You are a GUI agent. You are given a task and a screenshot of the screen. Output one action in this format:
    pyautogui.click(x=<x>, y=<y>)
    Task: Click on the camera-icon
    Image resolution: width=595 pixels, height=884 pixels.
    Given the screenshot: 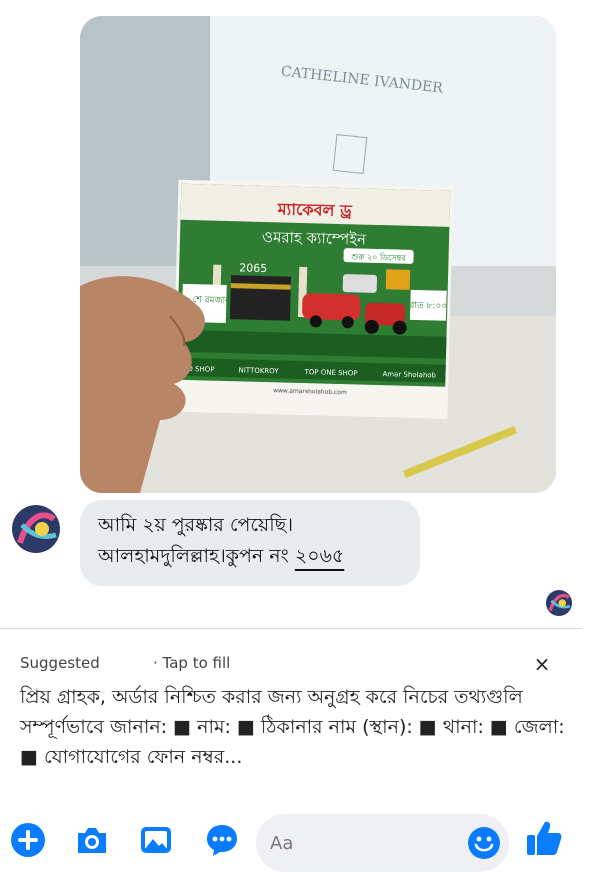 What is the action you would take?
    pyautogui.click(x=92, y=840)
    